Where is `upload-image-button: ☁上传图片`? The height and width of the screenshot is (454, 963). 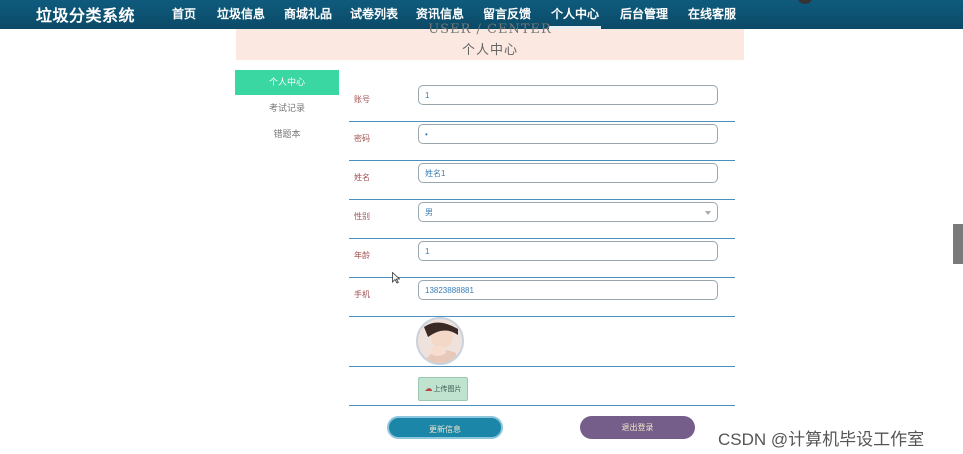 upload-image-button: ☁上传图片 is located at coordinates (443, 389).